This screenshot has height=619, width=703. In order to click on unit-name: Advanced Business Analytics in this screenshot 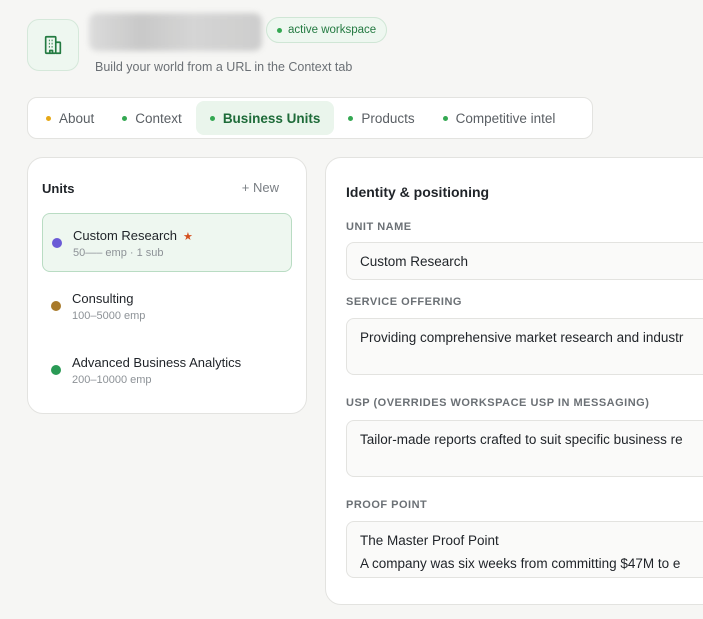, I will do `click(157, 362)`.